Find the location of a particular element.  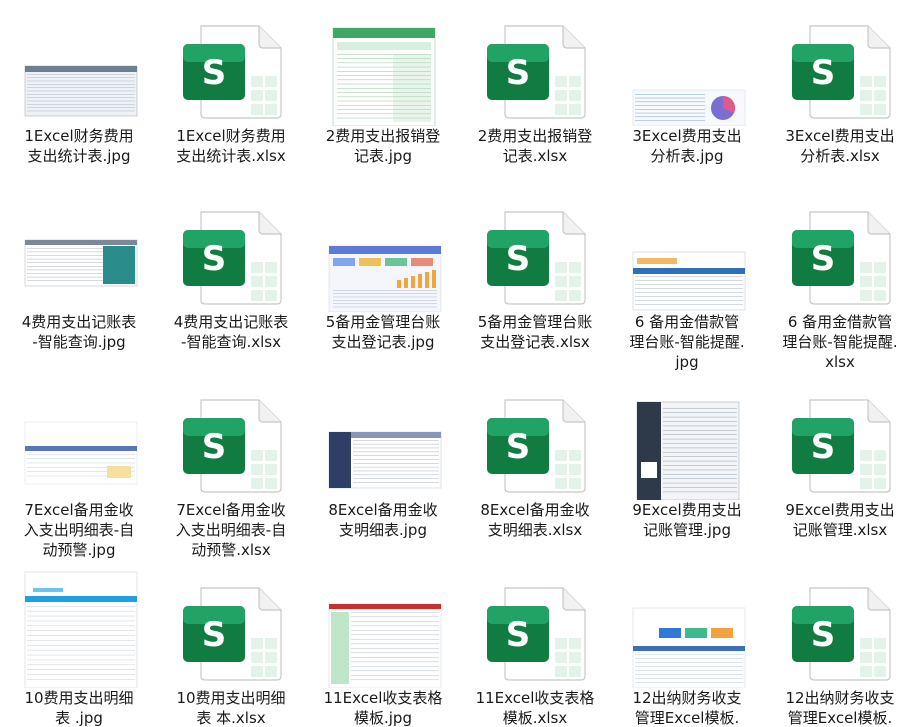

file-item-xlsx: S 10费用支出明细表 本.xlsx is located at coordinates (231, 646).